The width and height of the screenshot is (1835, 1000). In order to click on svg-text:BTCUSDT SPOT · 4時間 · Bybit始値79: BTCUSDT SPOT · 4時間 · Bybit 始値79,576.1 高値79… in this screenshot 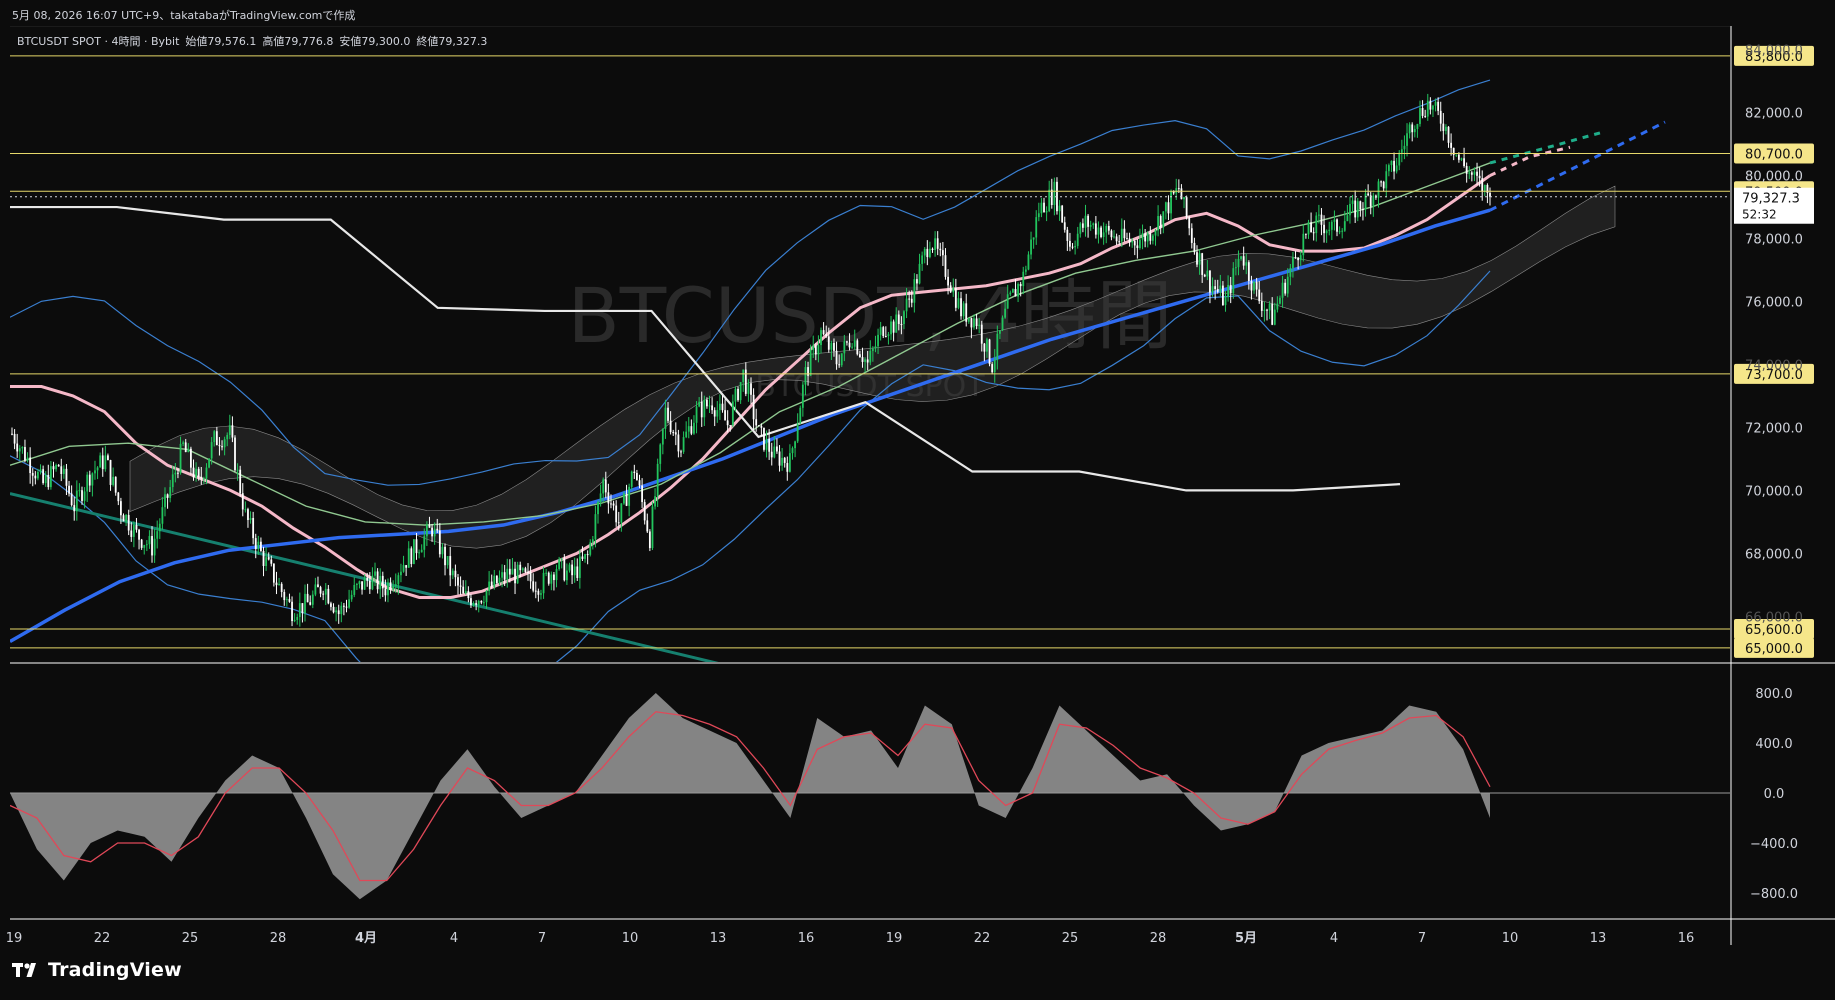, I will do `click(252, 41)`.